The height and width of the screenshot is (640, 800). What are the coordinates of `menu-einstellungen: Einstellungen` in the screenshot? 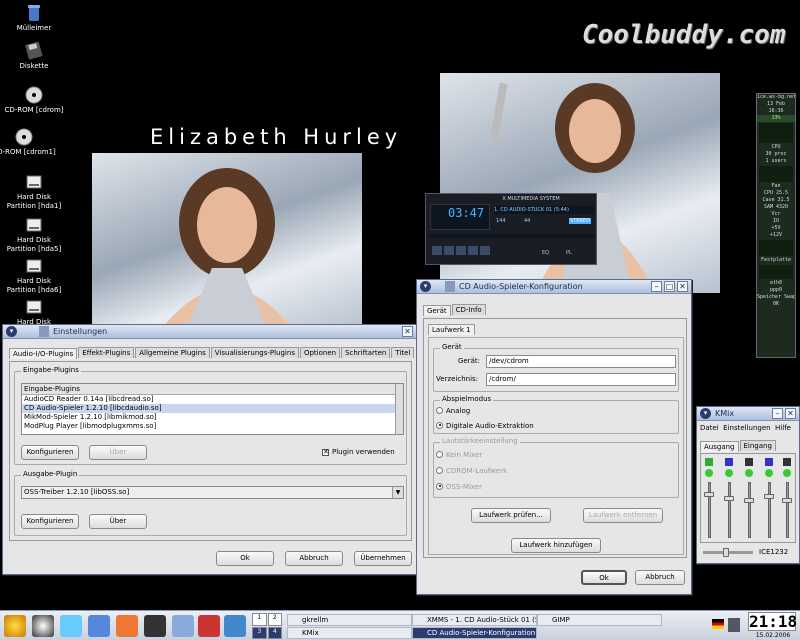 It's located at (746, 428).